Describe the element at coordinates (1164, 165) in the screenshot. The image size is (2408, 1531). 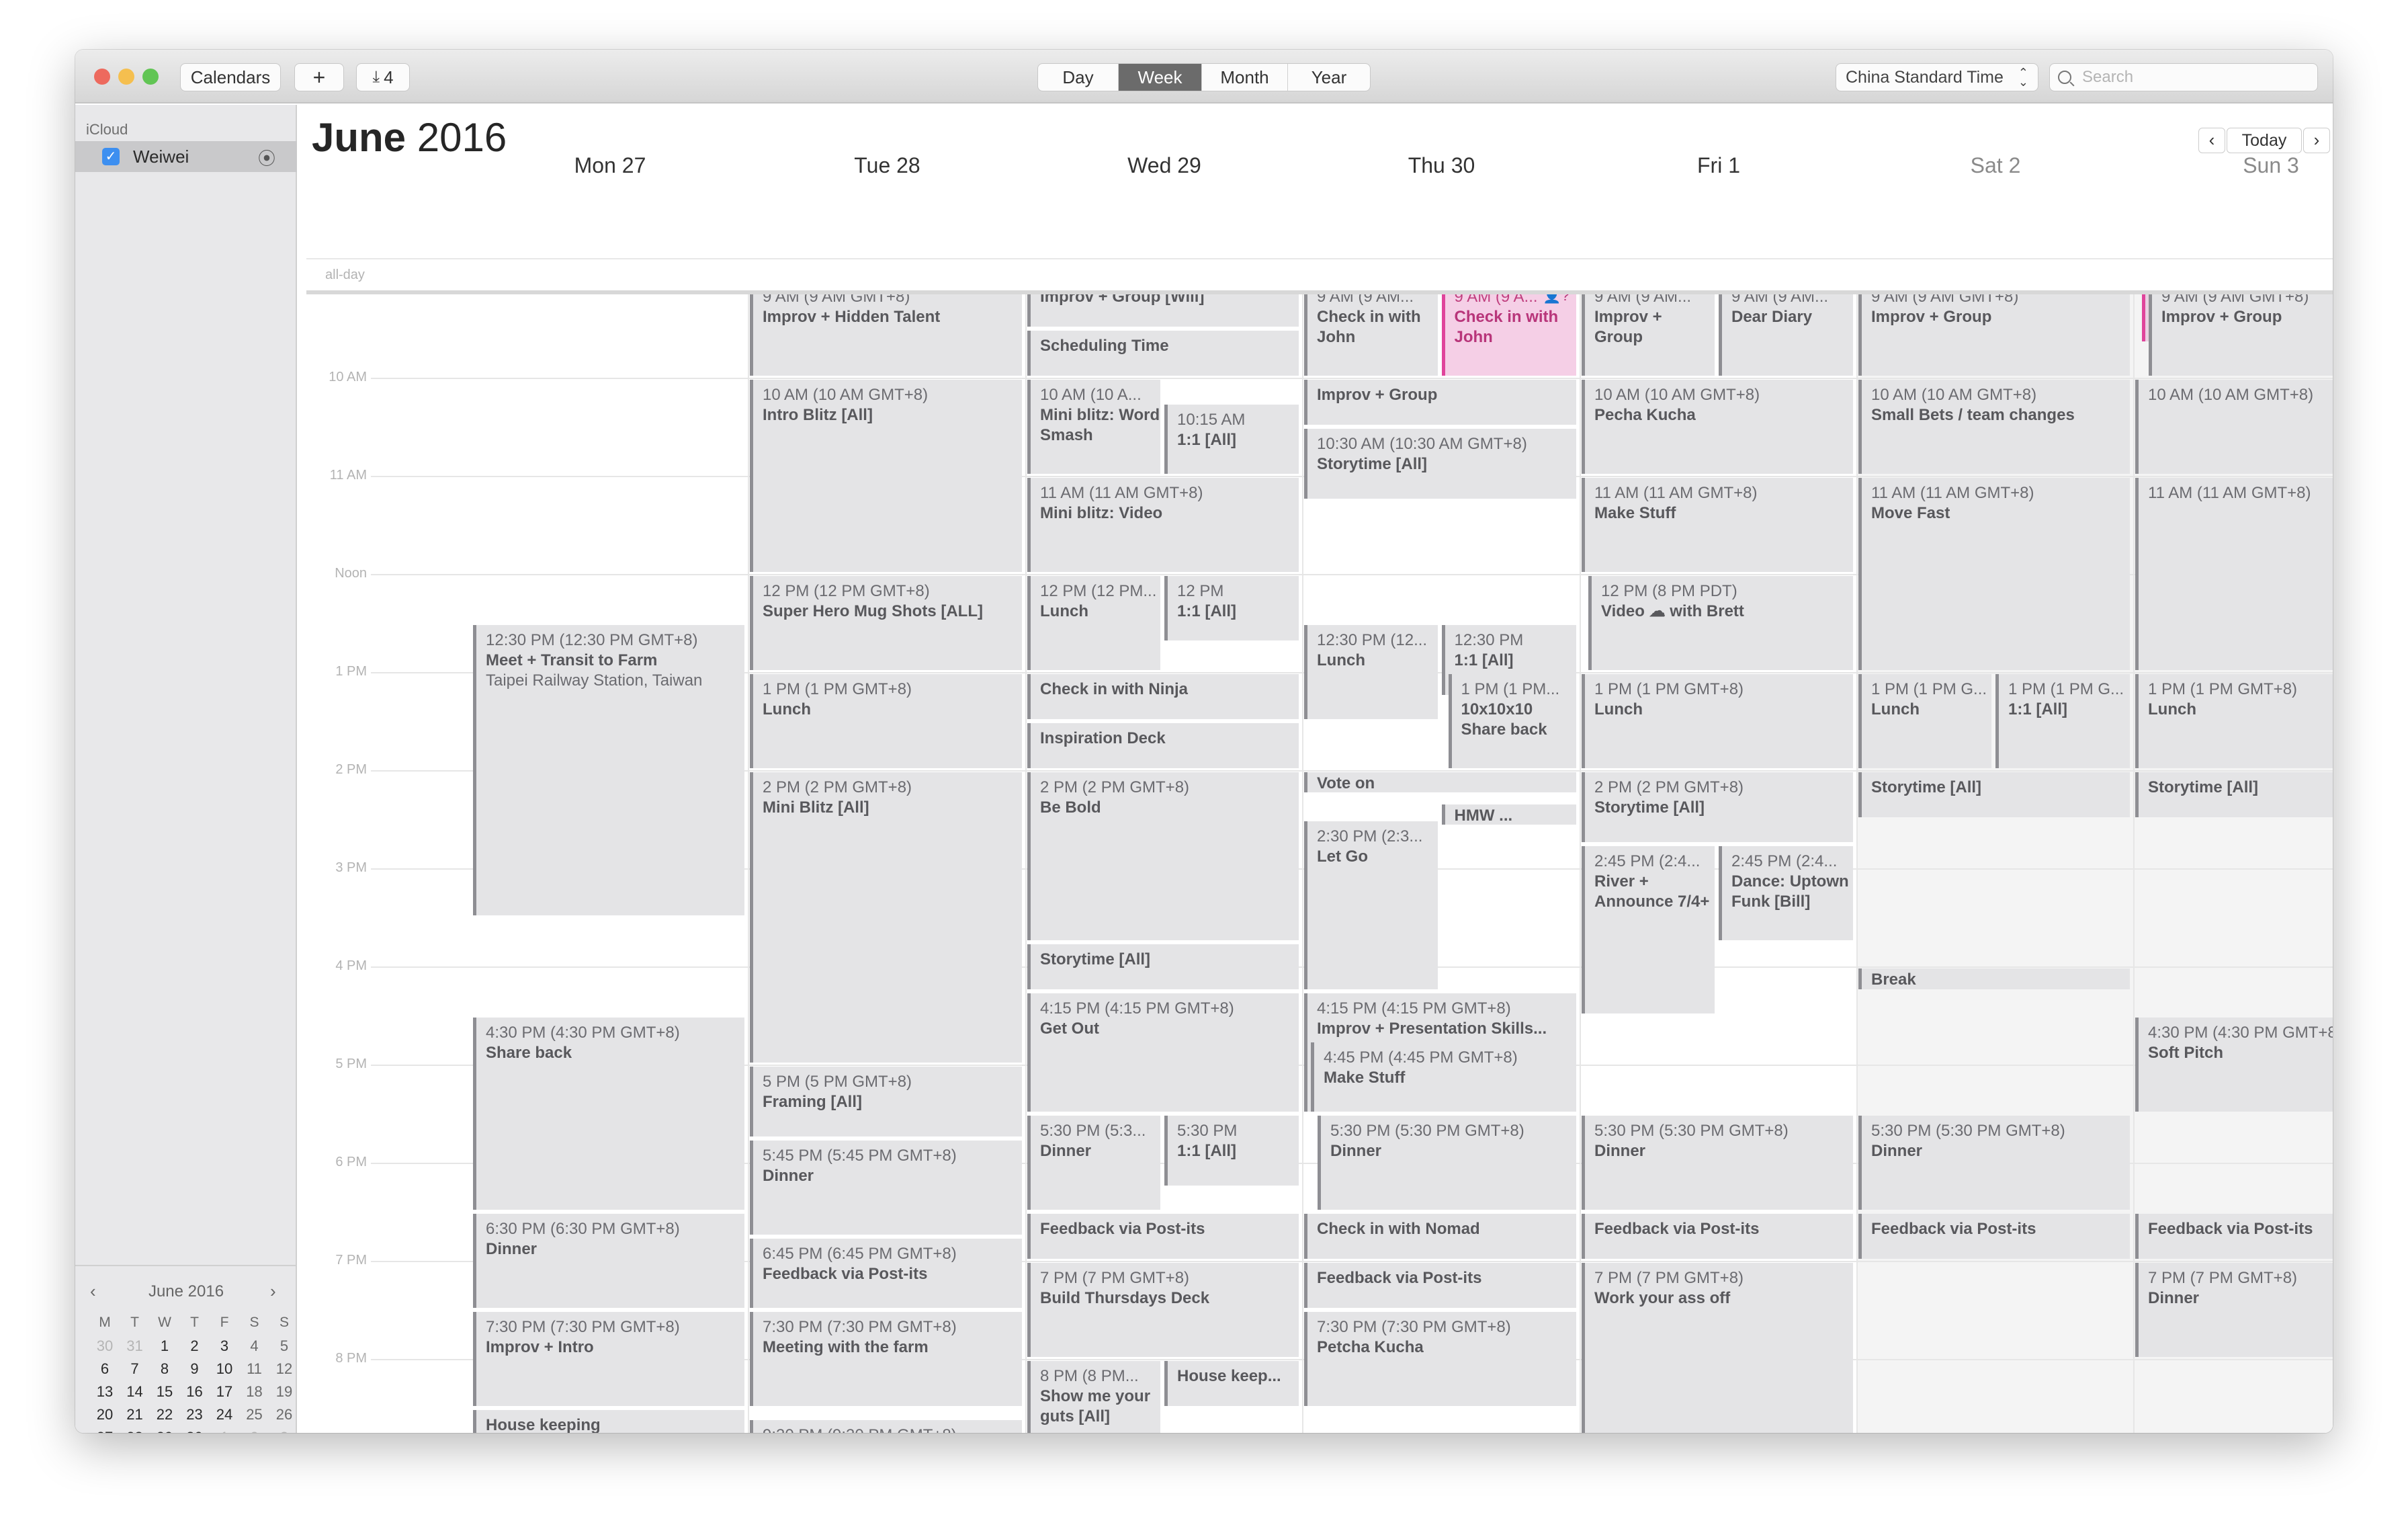
I see `day-header-3: Wed 29` at that location.